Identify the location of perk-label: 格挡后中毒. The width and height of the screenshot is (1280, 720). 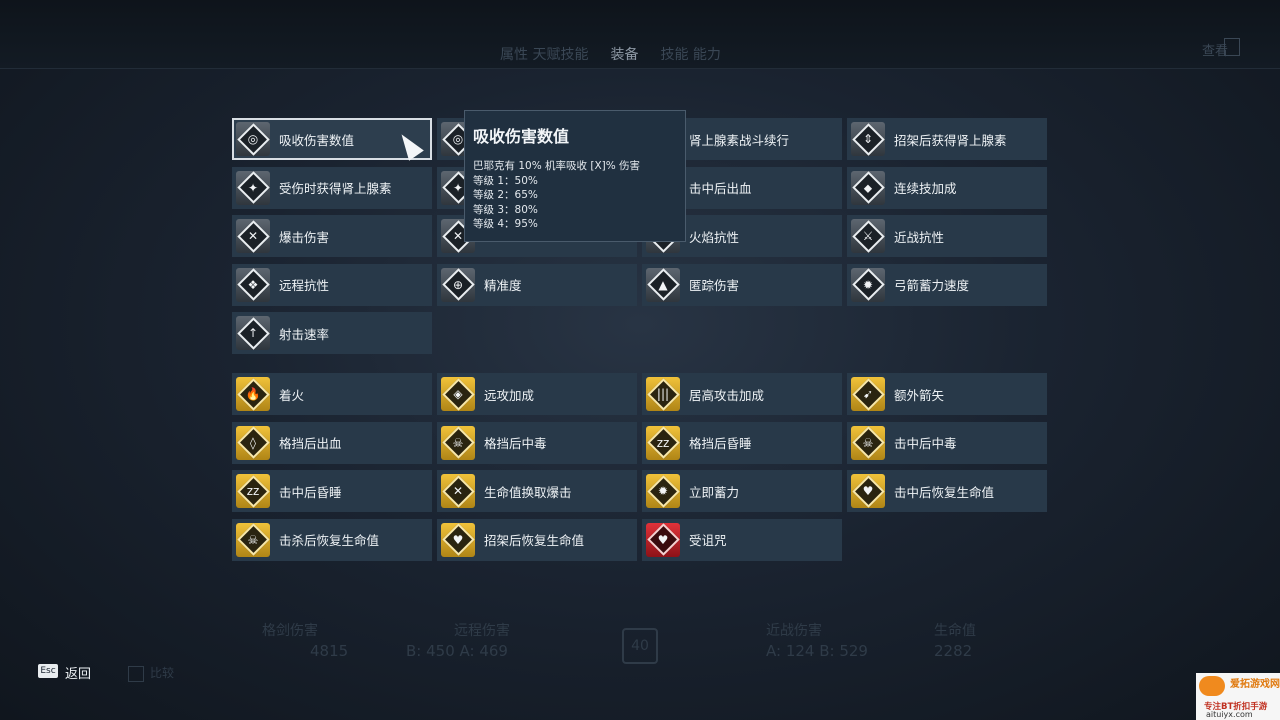
(515, 443).